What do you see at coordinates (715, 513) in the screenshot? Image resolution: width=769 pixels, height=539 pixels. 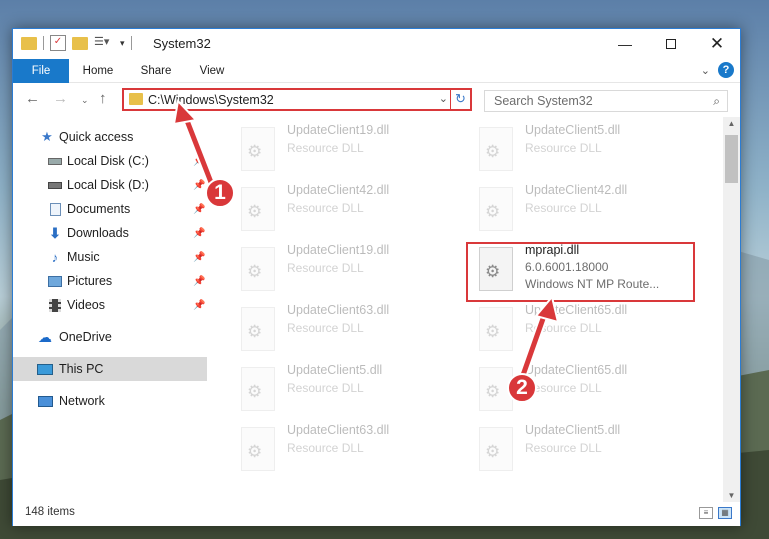 I see `view-toggle: ≡ ▦` at bounding box center [715, 513].